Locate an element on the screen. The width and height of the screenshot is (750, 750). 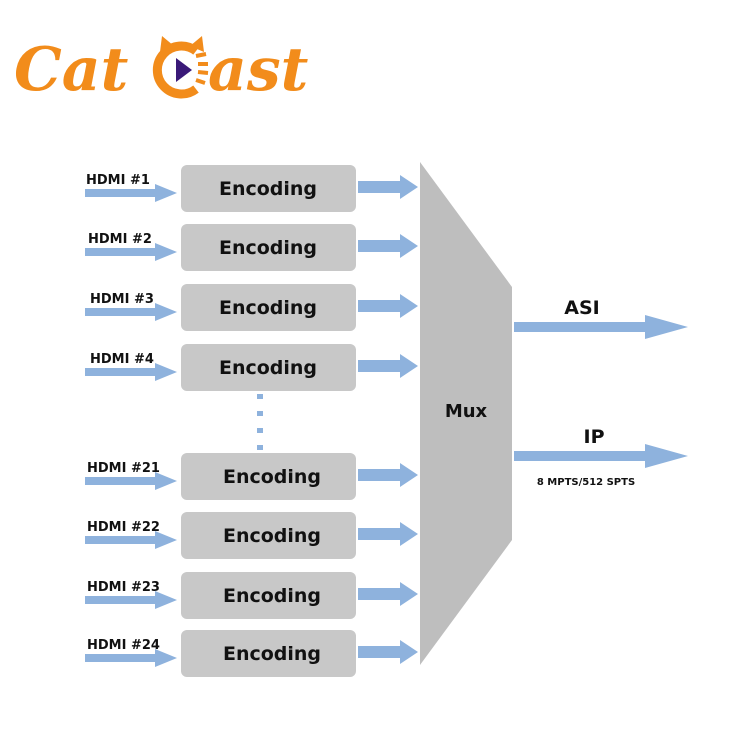
input-row: HDMI #3 Encoding is located at coordinates (251, 307).